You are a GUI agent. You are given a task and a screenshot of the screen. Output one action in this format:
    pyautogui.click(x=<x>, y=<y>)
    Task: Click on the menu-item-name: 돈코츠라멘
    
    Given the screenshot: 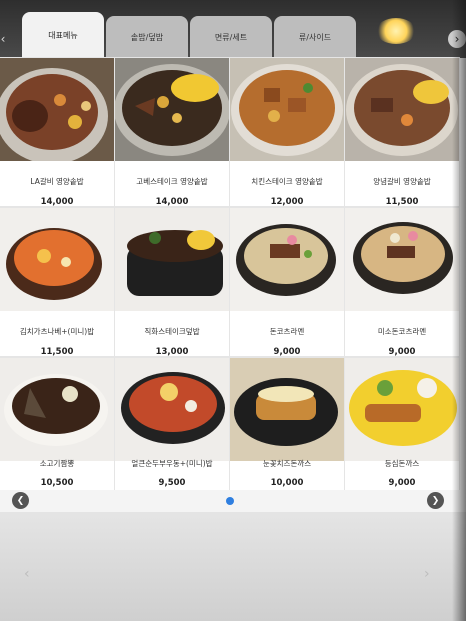 What is the action you would take?
    pyautogui.click(x=287, y=331)
    